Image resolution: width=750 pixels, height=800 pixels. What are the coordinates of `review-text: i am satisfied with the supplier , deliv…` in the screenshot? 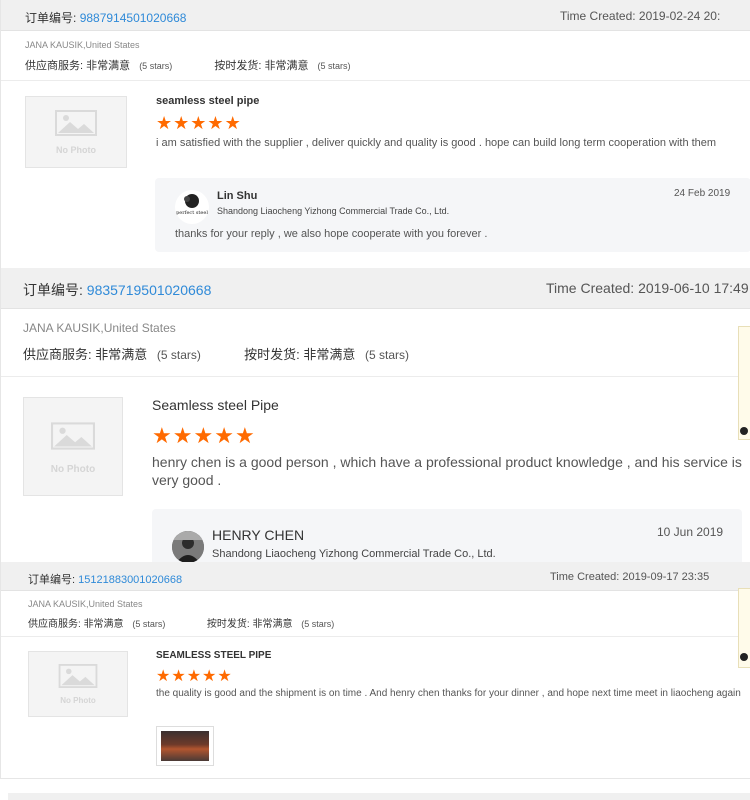 It's located at (436, 143).